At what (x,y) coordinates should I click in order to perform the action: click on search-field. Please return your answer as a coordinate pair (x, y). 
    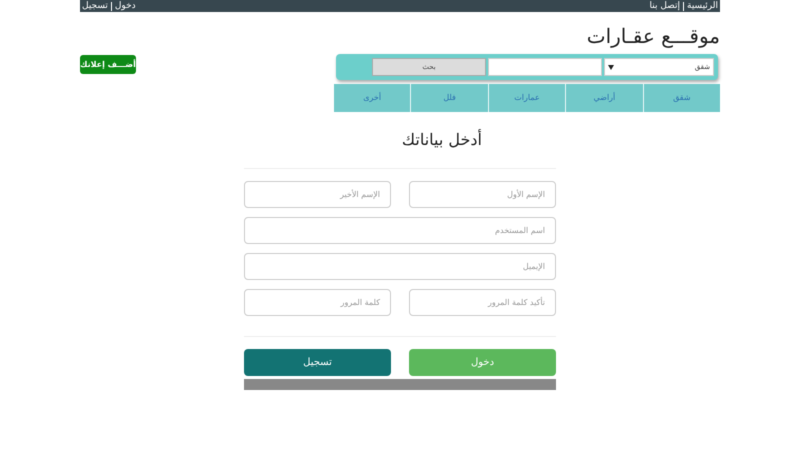
    Looking at the image, I should click on (545, 67).